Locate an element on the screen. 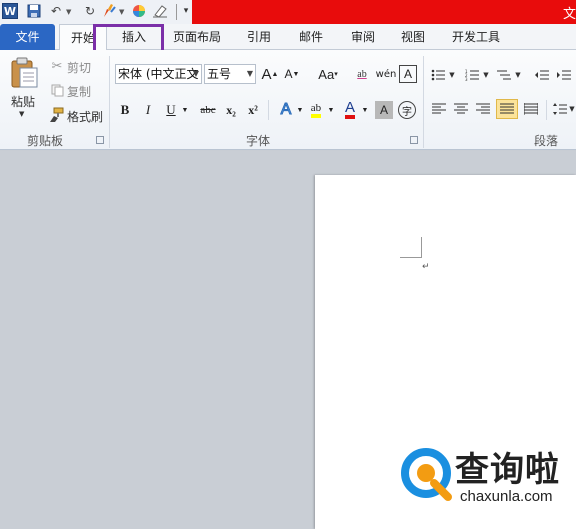  cut-button: 剪切 is located at coordinates (79, 67).